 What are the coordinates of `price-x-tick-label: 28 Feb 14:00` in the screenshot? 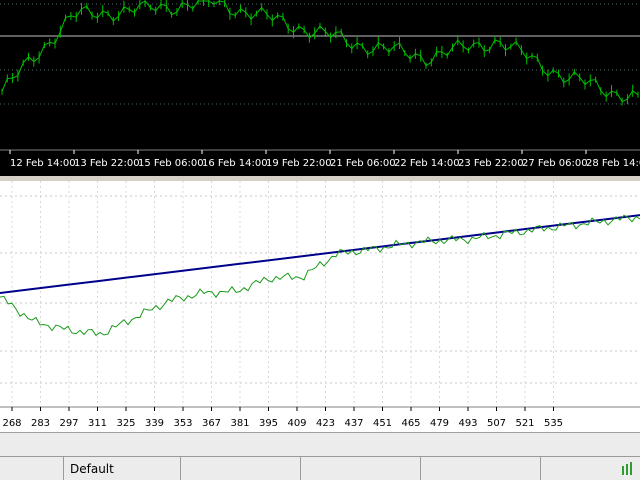 It's located at (613, 163).